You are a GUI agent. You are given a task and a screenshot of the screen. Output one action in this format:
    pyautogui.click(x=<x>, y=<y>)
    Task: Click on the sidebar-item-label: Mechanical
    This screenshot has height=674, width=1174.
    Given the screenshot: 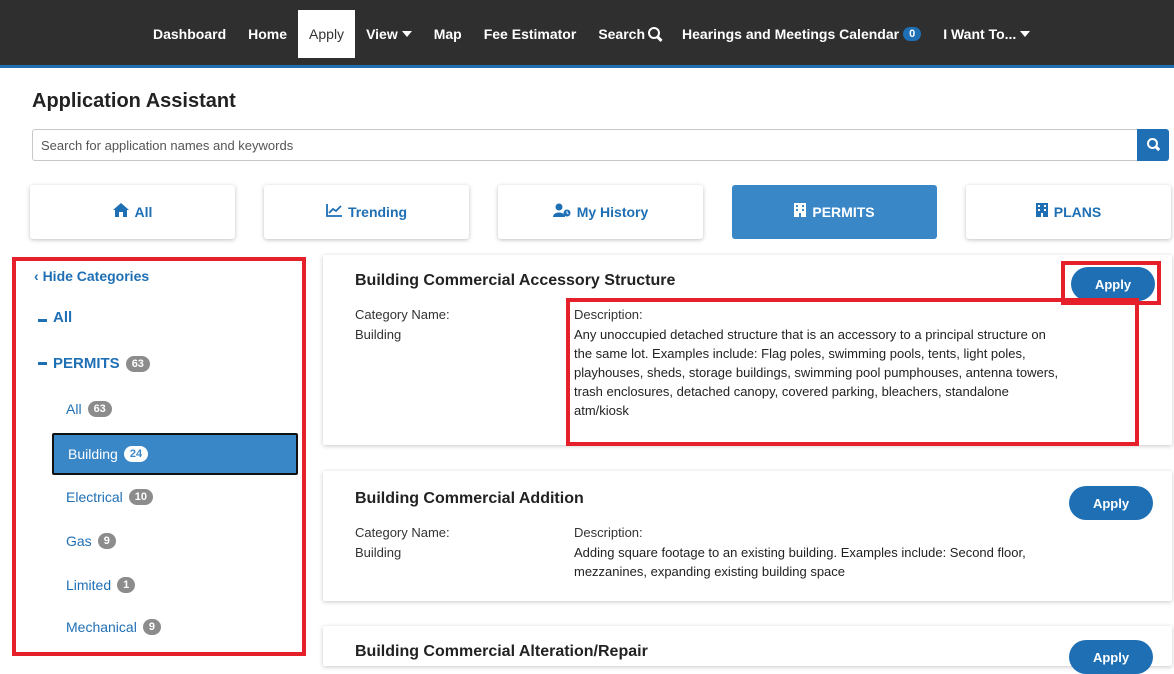 What is the action you would take?
    pyautogui.click(x=101, y=627)
    